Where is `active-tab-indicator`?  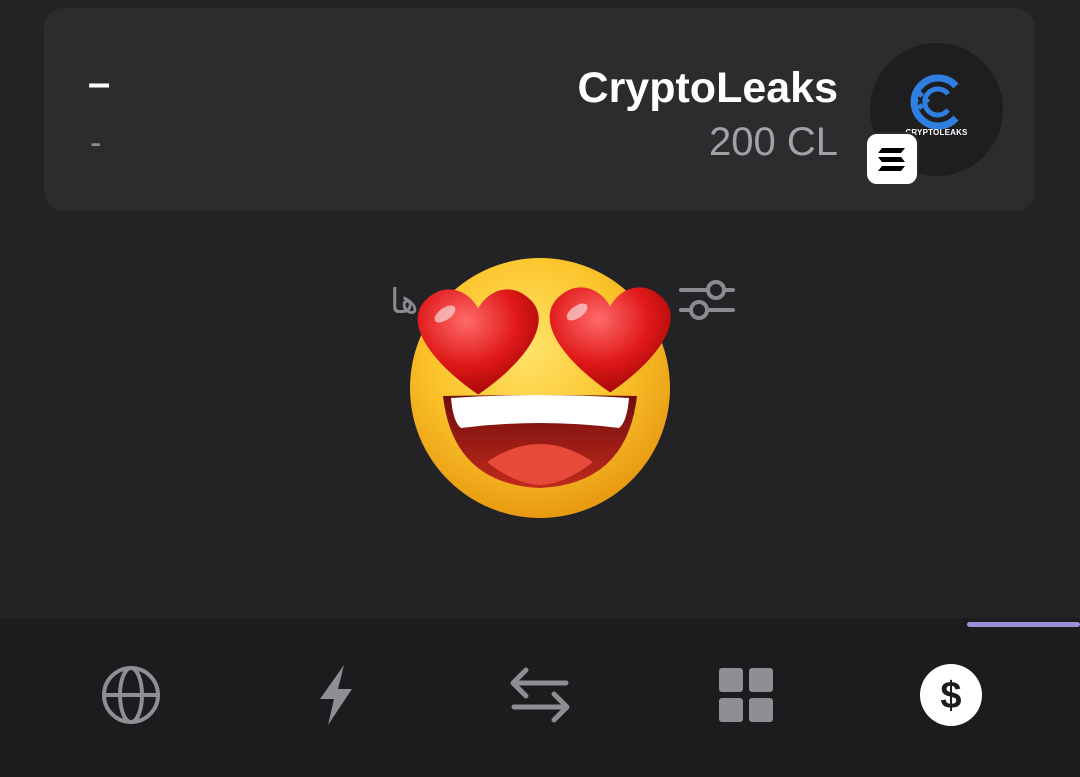 active-tab-indicator is located at coordinates (1023, 624).